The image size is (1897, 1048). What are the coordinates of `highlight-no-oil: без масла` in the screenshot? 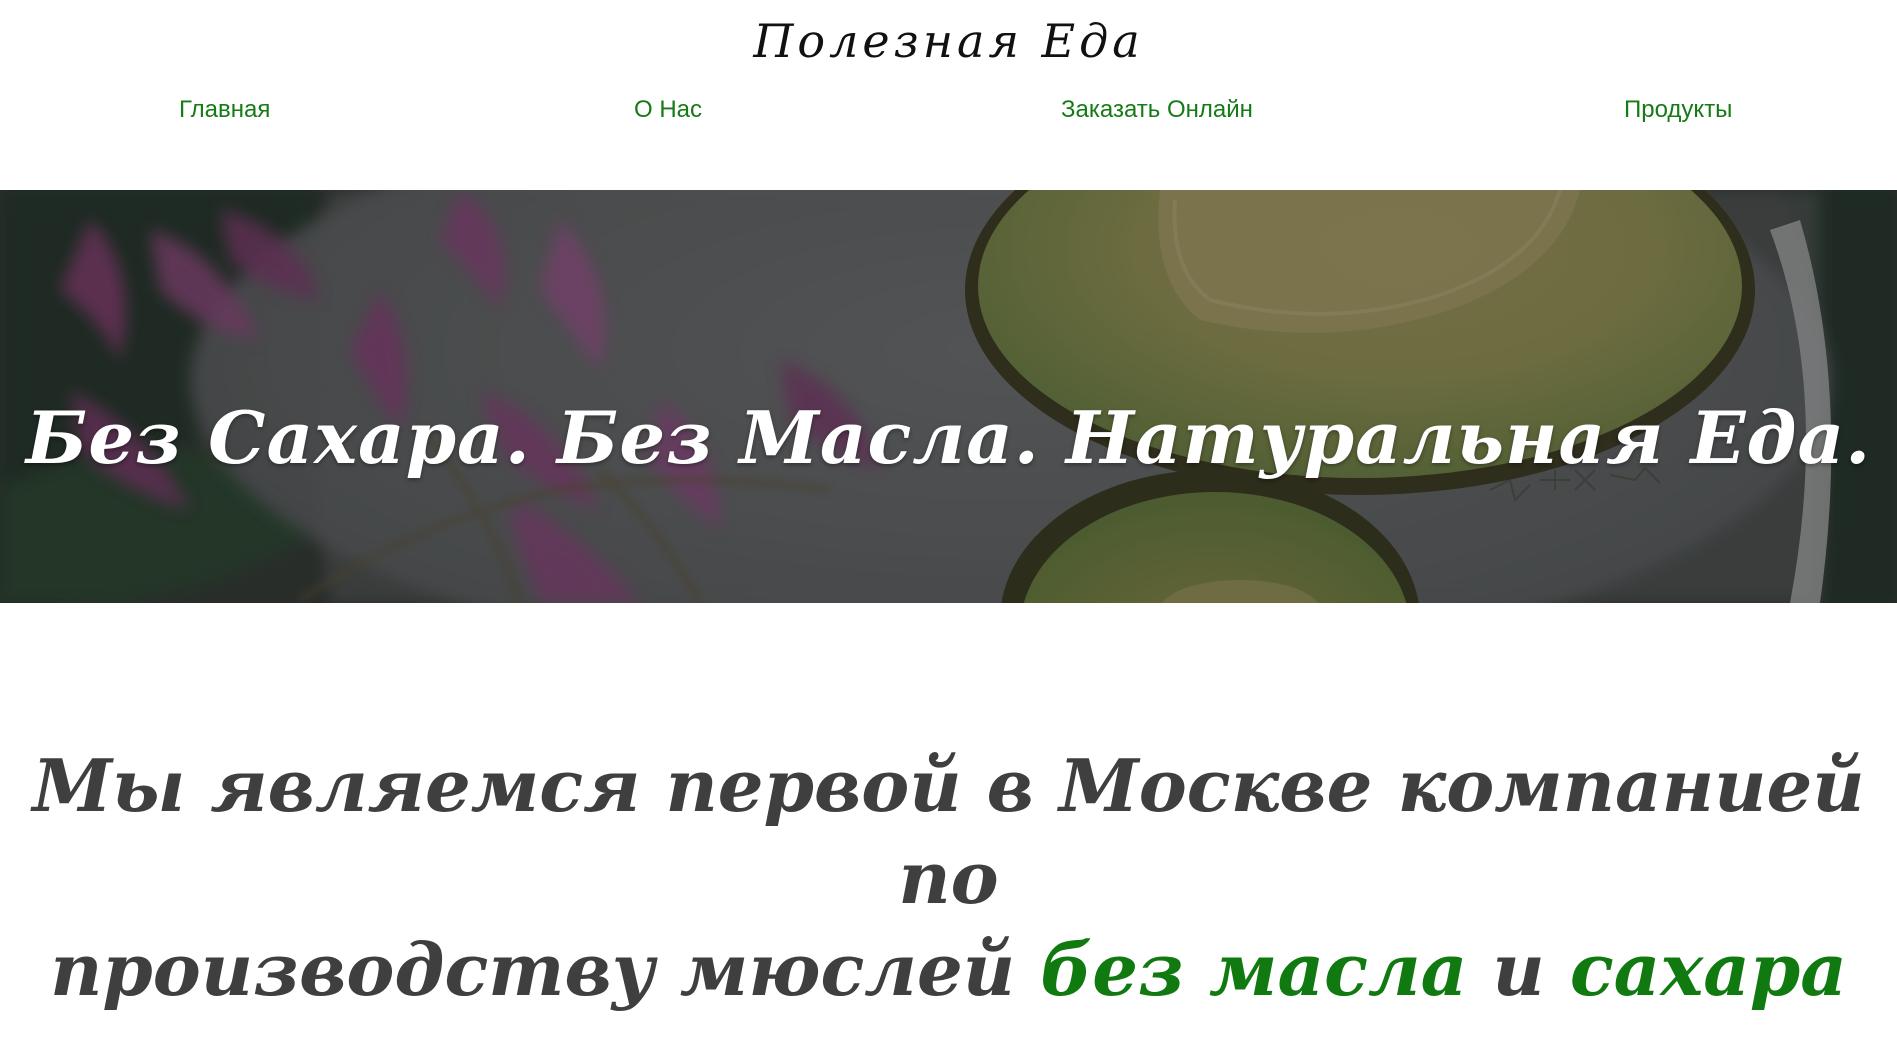 It's located at (1254, 969).